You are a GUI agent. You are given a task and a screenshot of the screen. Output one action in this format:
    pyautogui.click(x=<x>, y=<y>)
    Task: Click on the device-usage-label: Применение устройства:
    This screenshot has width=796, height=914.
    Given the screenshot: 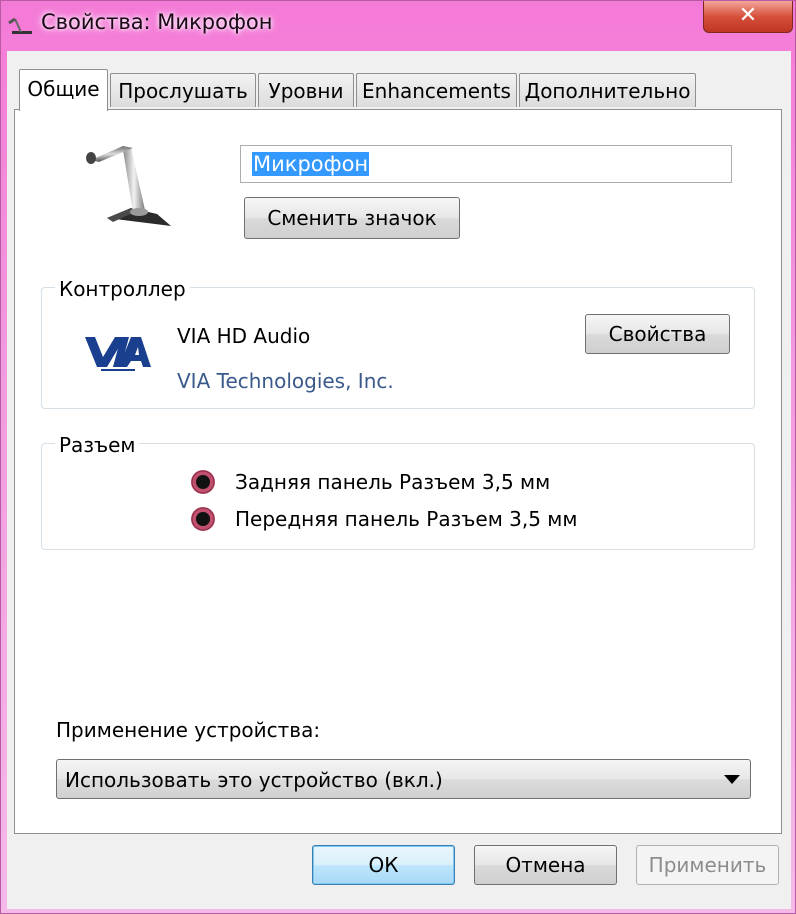 What is the action you would take?
    pyautogui.click(x=188, y=730)
    